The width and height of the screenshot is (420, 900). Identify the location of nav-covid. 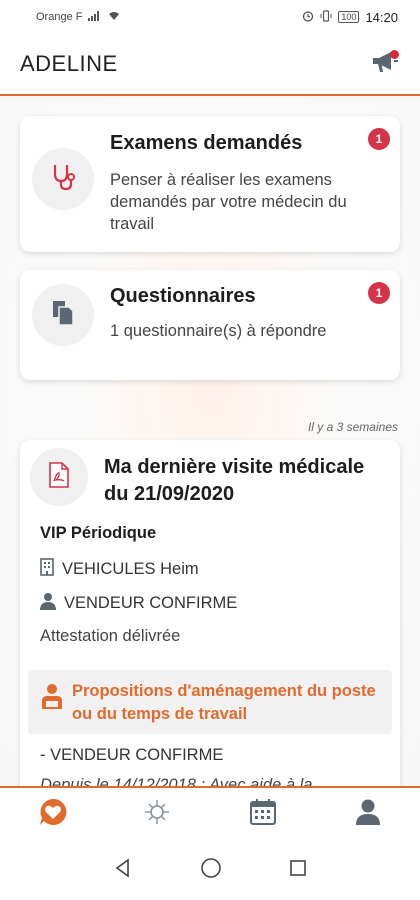
(158, 814).